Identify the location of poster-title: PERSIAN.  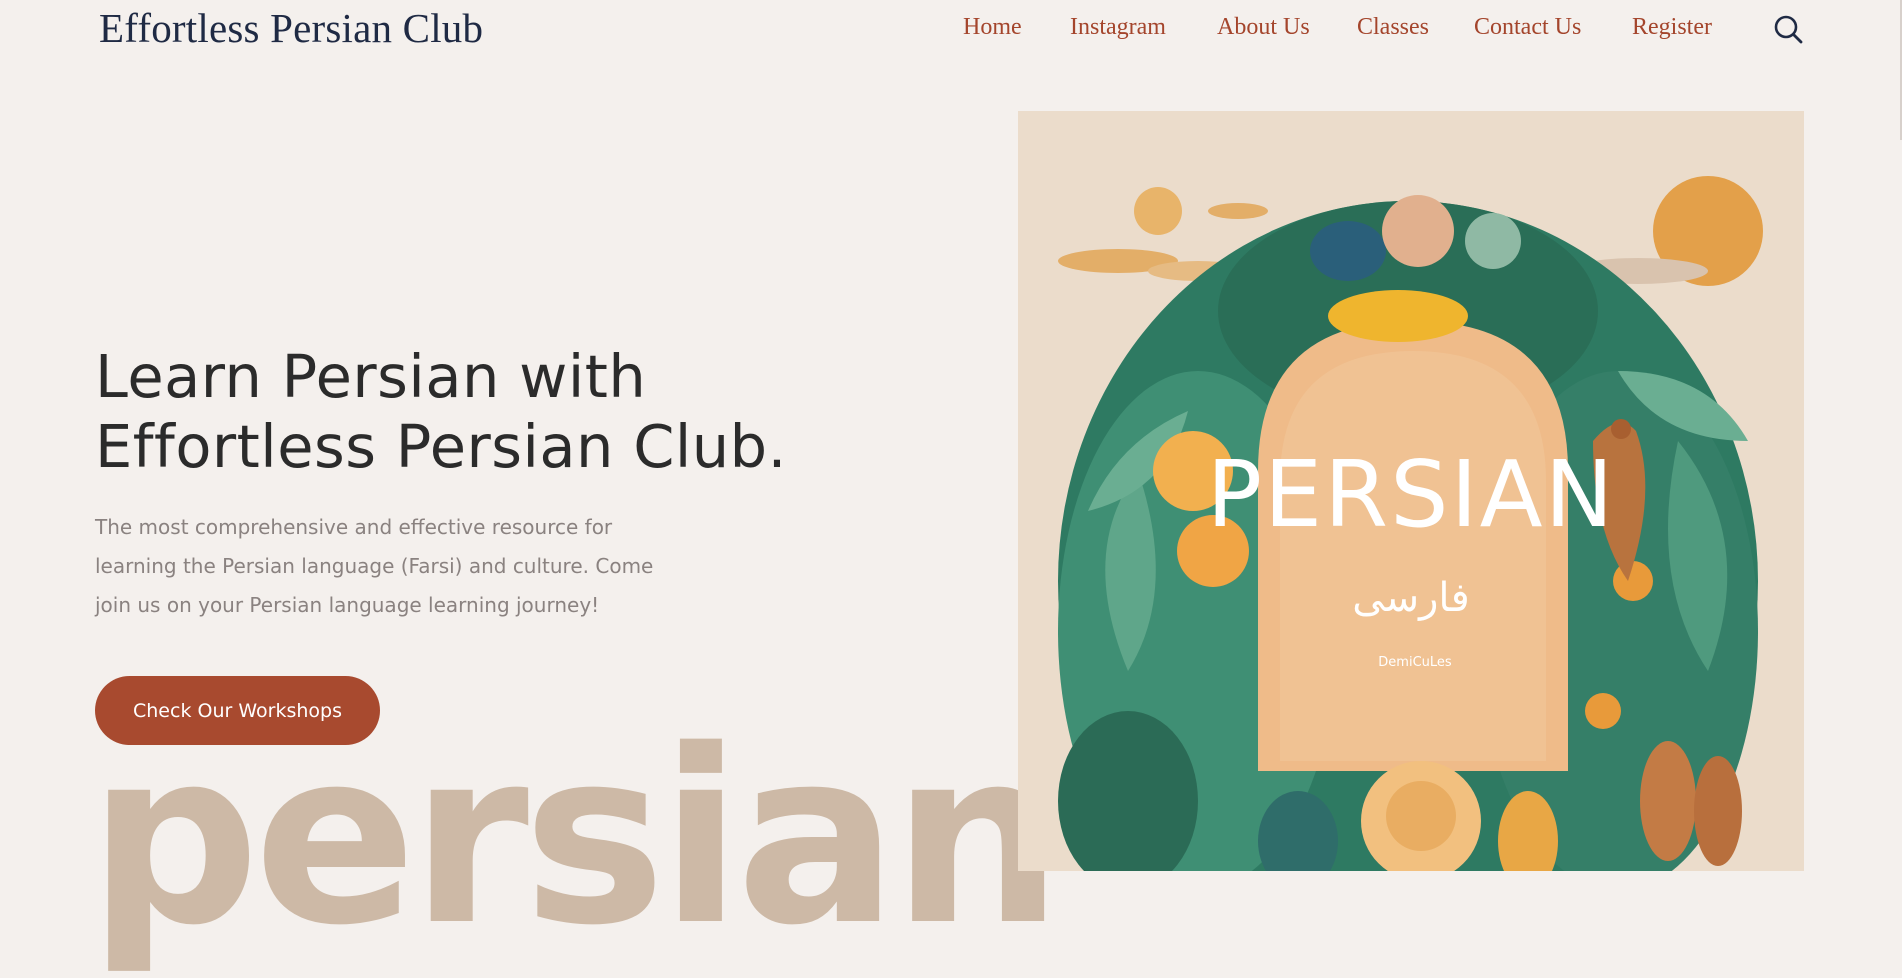
(1411, 494).